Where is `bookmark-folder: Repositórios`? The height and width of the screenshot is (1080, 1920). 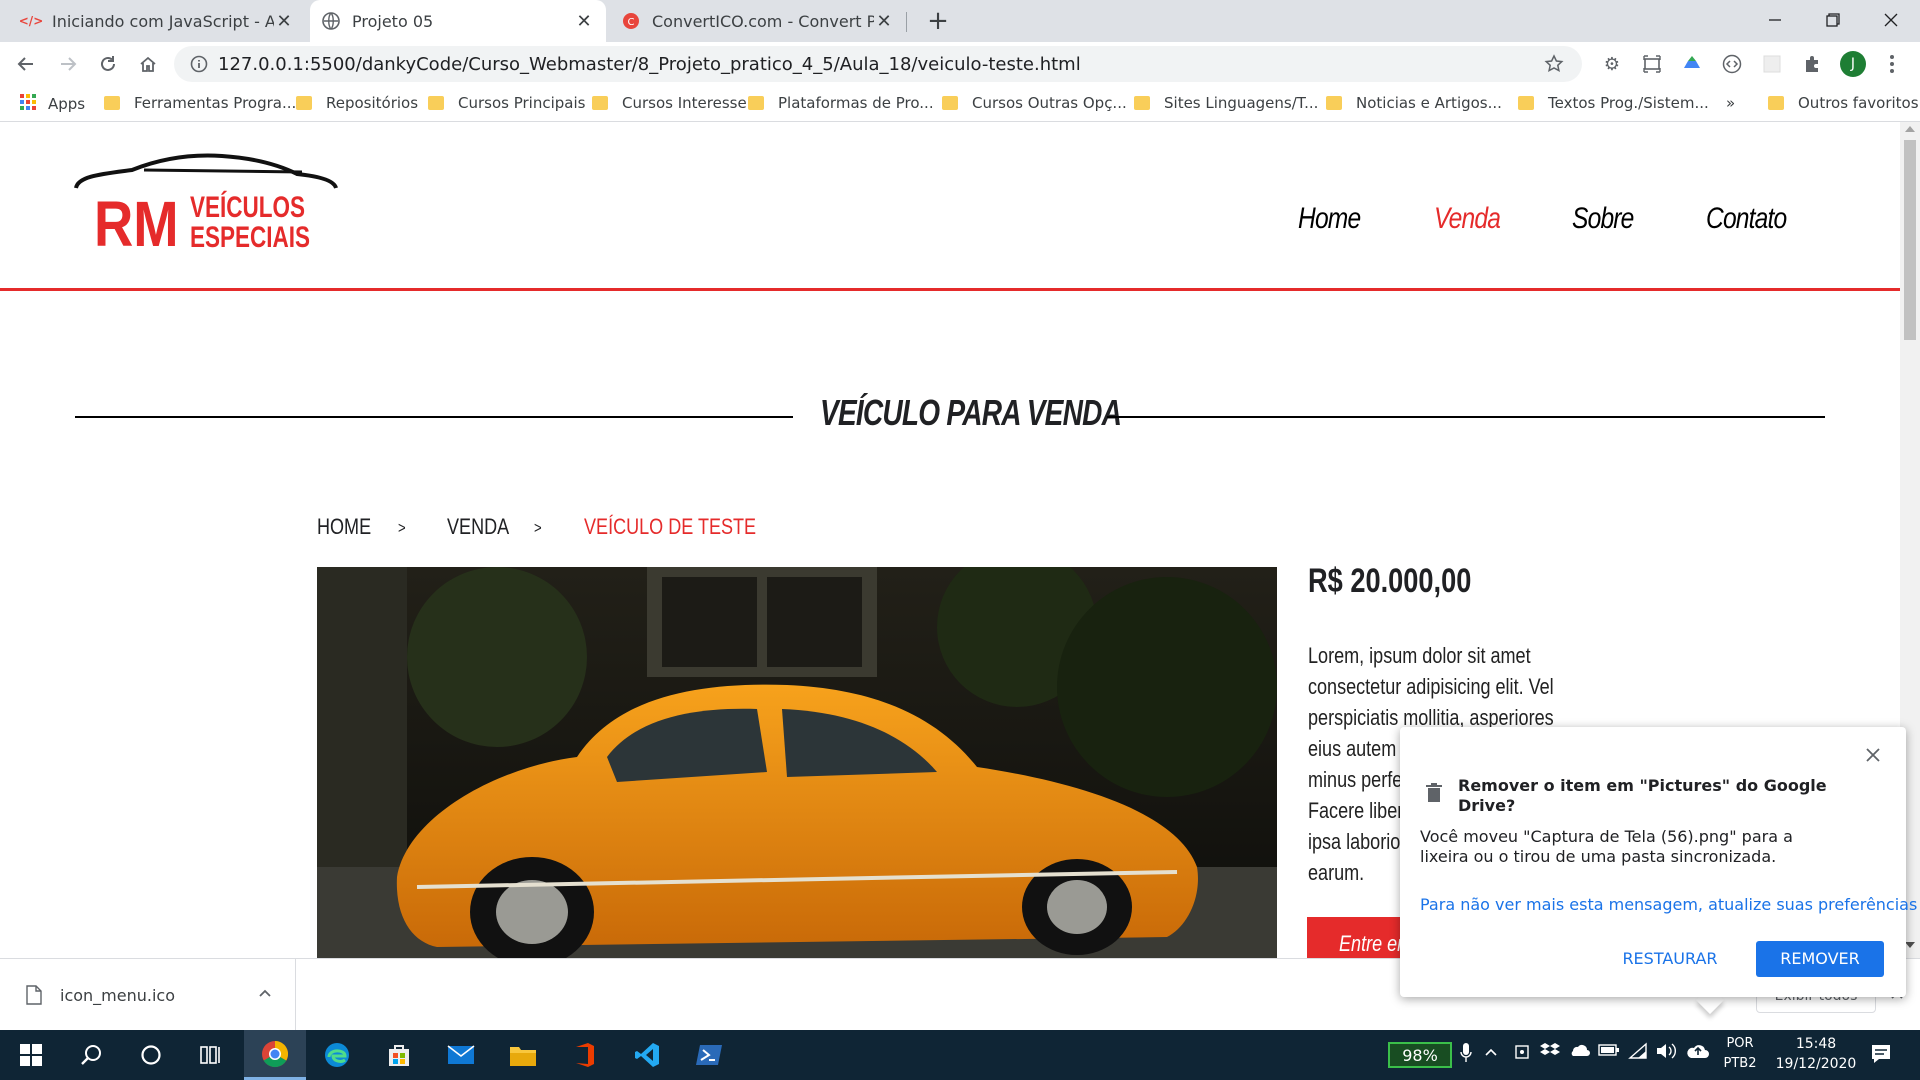 bookmark-folder: Repositórios is located at coordinates (357, 103).